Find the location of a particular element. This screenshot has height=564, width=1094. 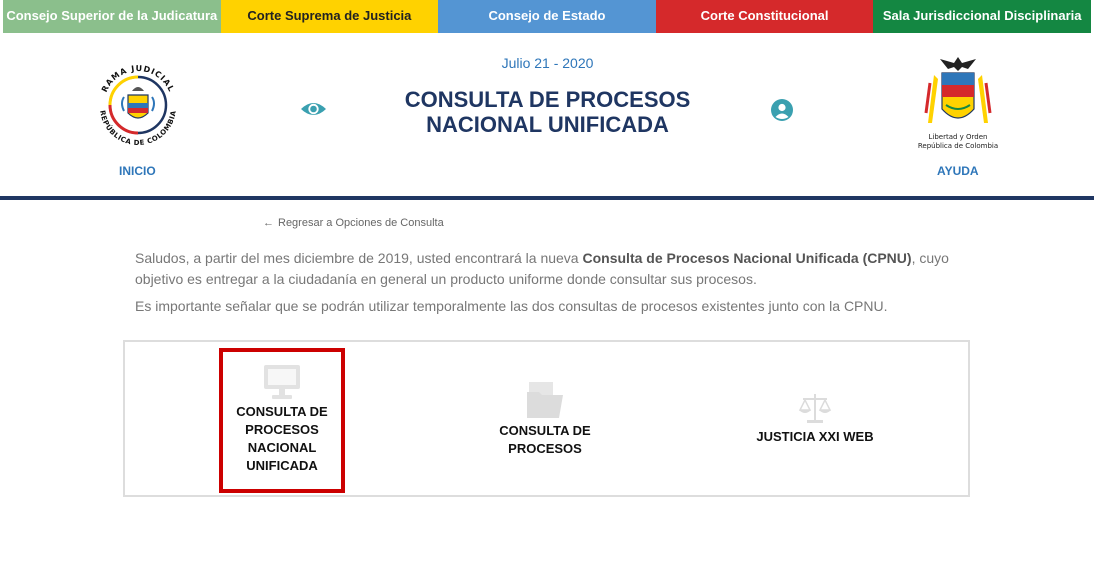

tab-consejo-estado: Consejo de Estado is located at coordinates (547, 16).